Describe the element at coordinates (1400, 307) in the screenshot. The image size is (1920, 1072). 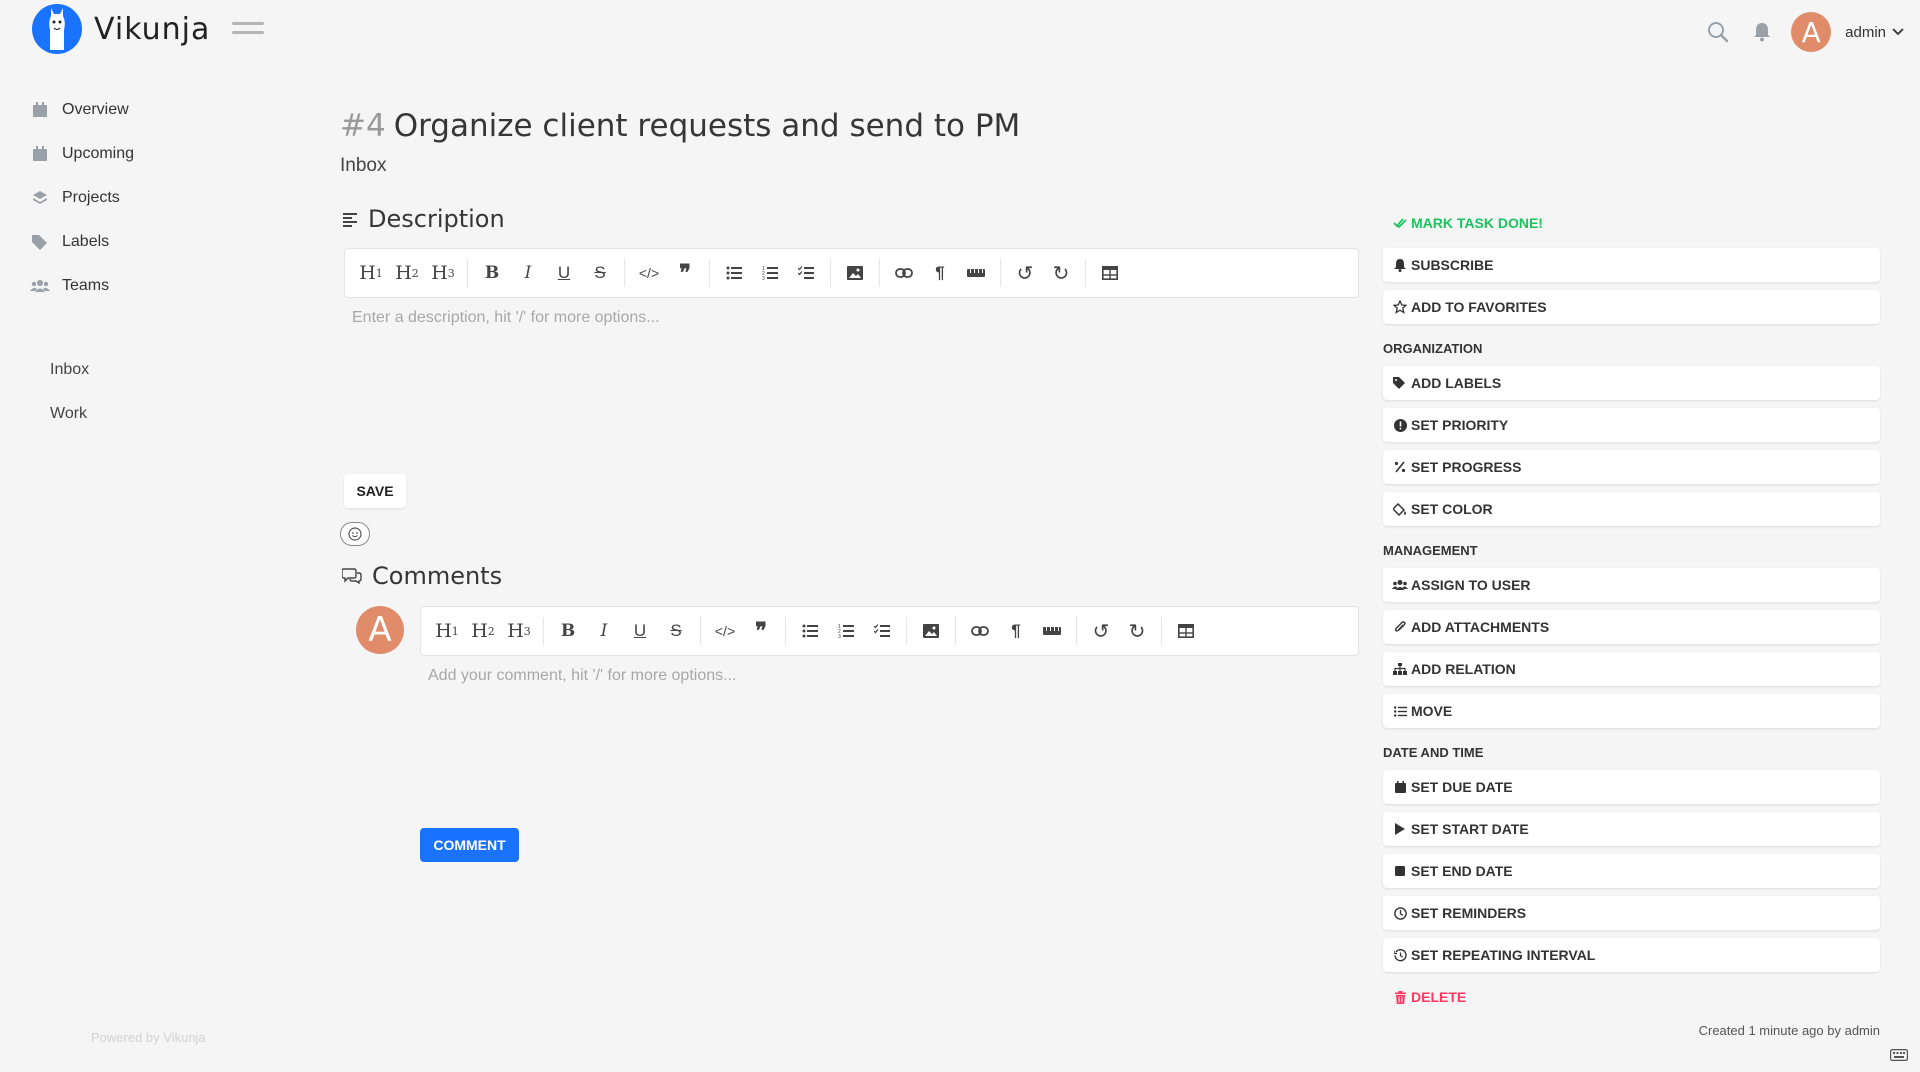
I see `star-icon` at that location.